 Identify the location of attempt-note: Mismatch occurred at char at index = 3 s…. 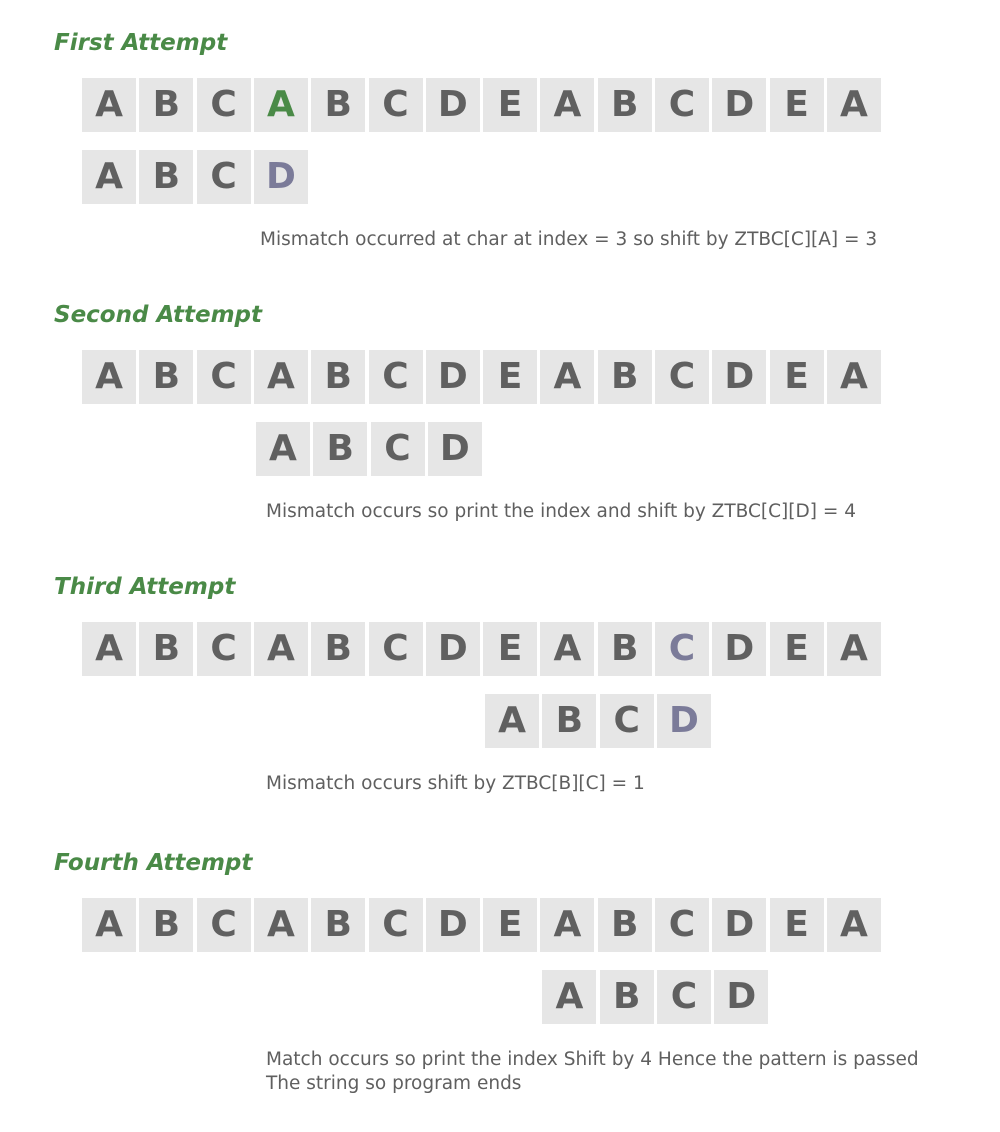
(569, 239).